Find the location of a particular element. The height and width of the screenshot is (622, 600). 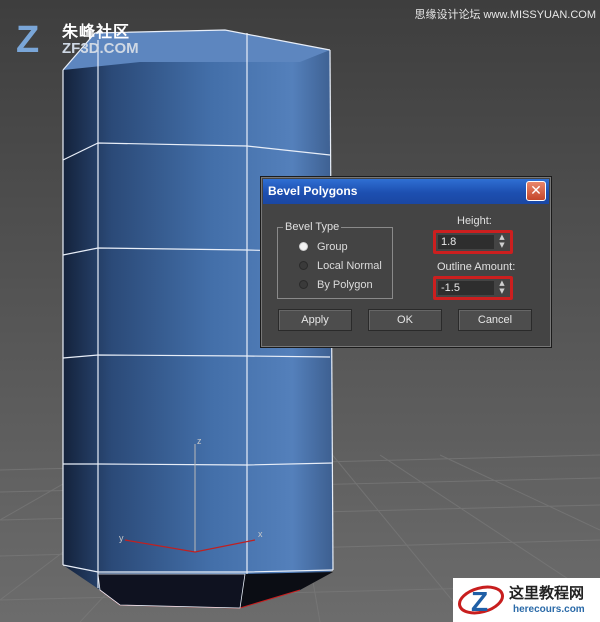

outline-amount-input: -1.5 is located at coordinates (466, 288).